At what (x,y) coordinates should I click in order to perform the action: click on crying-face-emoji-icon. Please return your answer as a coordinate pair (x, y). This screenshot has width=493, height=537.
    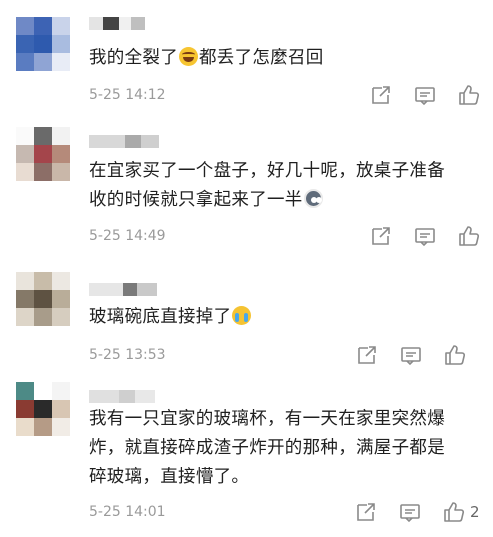
    Looking at the image, I should click on (242, 315).